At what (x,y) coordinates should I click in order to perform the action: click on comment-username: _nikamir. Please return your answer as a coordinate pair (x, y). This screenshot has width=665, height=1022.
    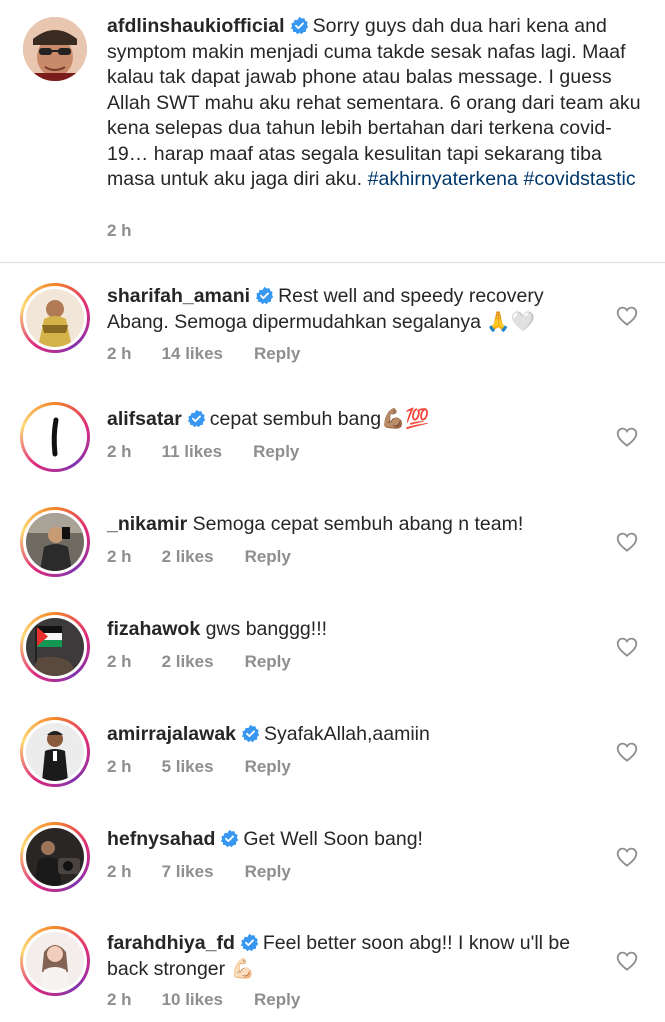
    Looking at the image, I should click on (147, 524).